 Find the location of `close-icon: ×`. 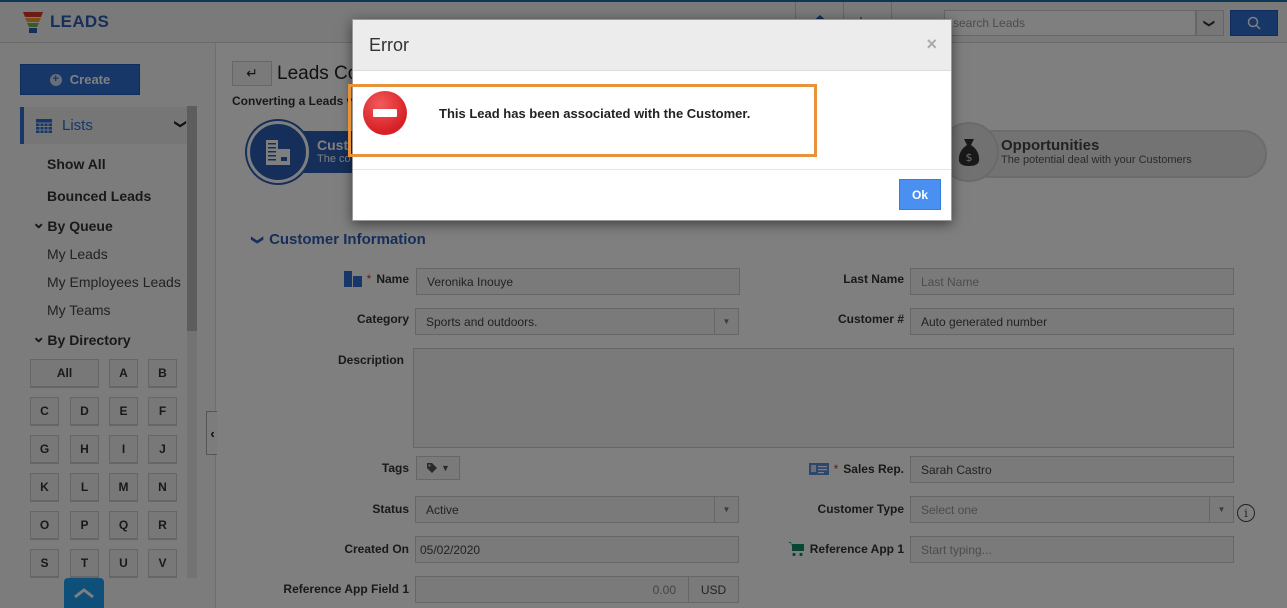

close-icon: × is located at coordinates (931, 44).